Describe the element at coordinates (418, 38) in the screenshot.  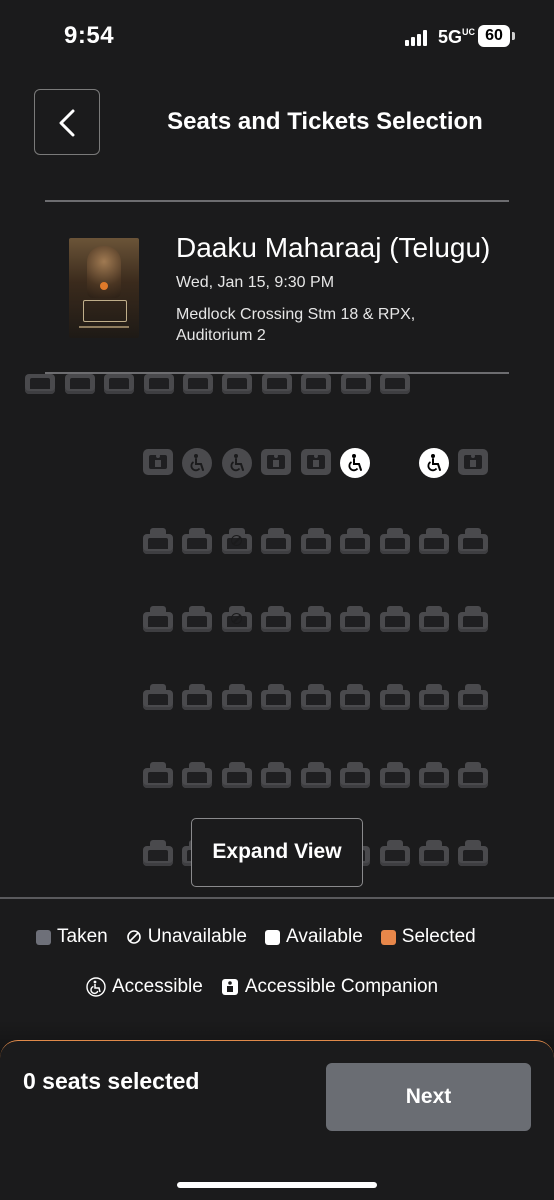
I see `signal-icon` at that location.